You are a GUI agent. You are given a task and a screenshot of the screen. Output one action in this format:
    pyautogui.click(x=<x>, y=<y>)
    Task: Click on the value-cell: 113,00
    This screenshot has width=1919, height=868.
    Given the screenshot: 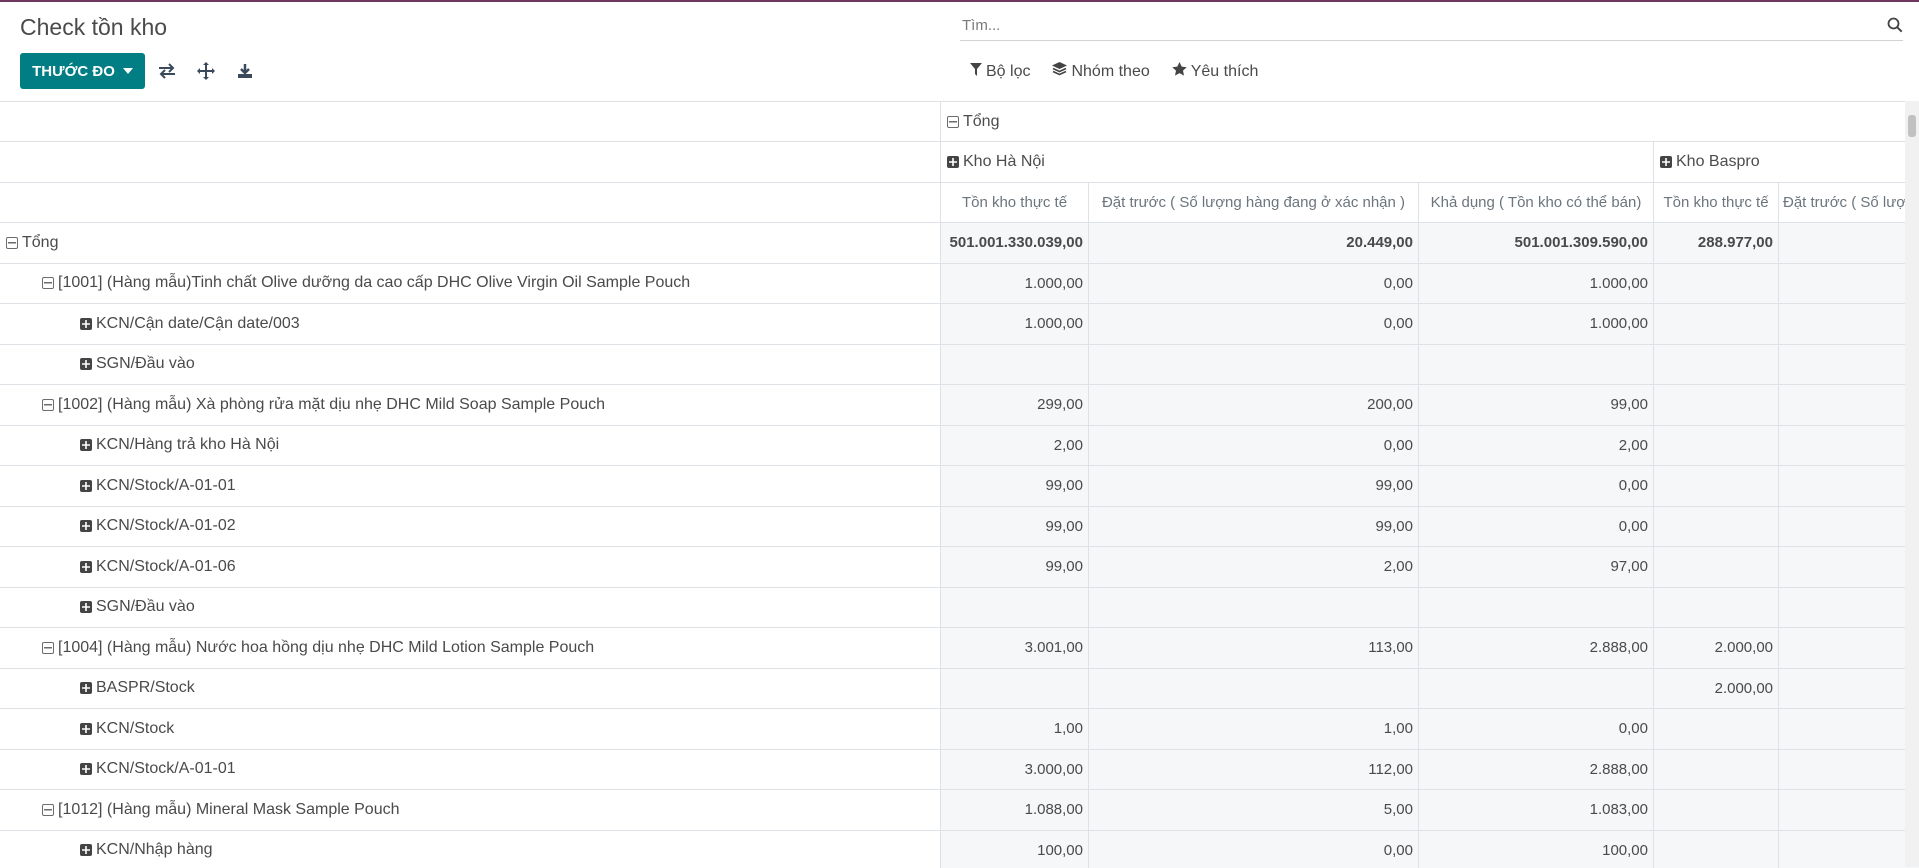 What is the action you would take?
    pyautogui.click(x=1253, y=648)
    